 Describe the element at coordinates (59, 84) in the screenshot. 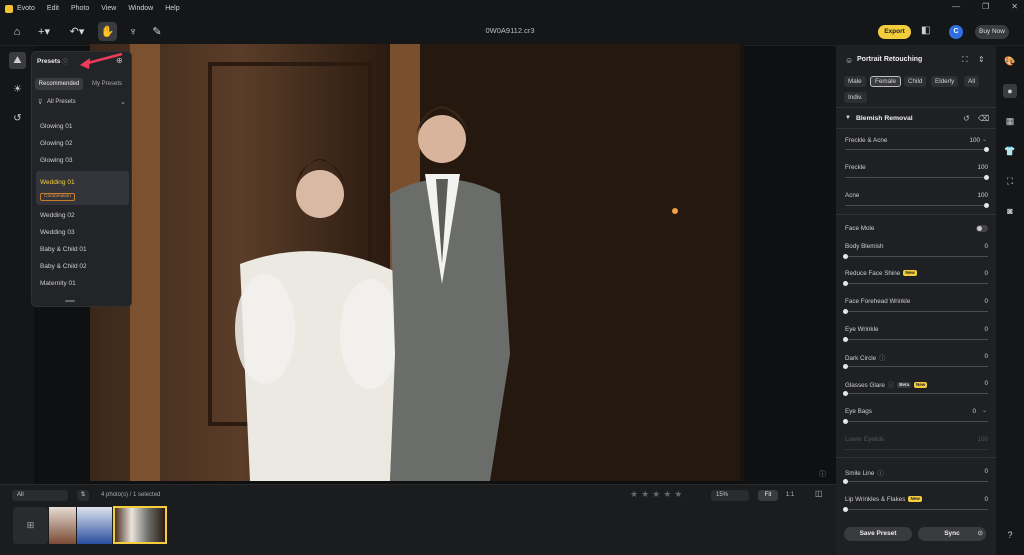

I see `tab-recommended: Recommended` at that location.